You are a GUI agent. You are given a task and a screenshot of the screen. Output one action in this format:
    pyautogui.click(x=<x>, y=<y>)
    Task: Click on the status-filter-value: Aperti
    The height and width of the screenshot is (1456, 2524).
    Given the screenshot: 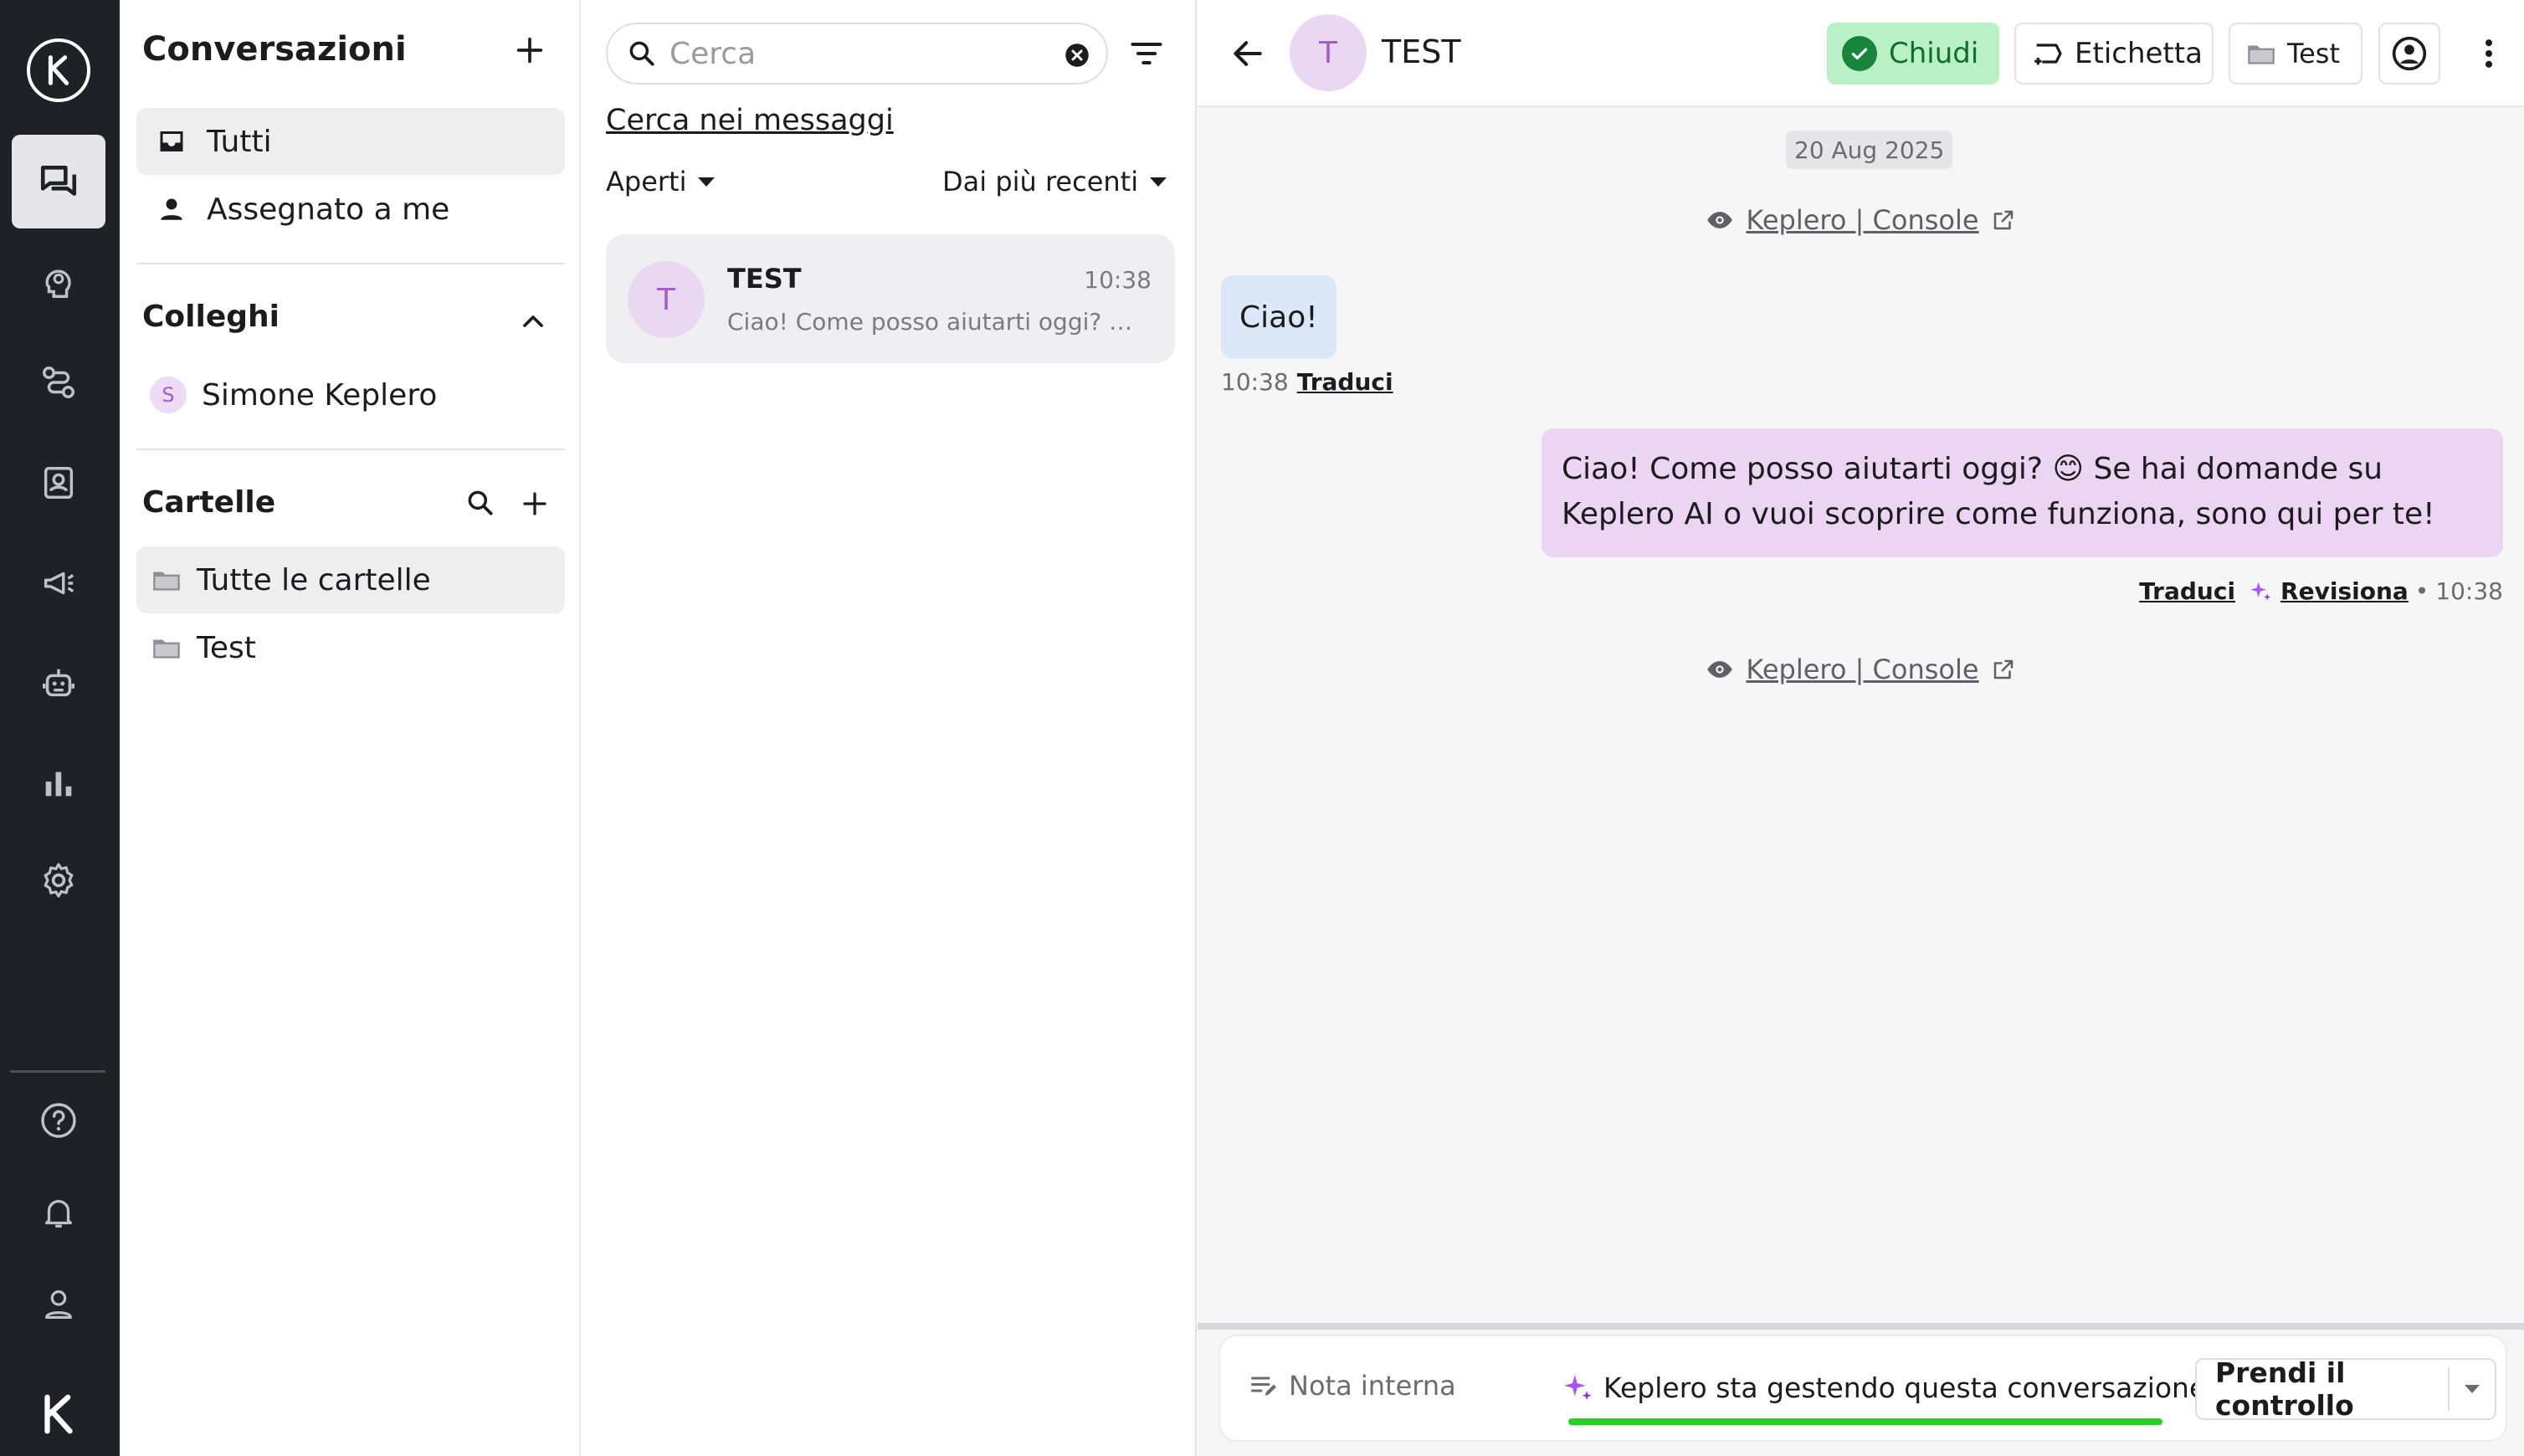 What is the action you would take?
    pyautogui.click(x=646, y=181)
    